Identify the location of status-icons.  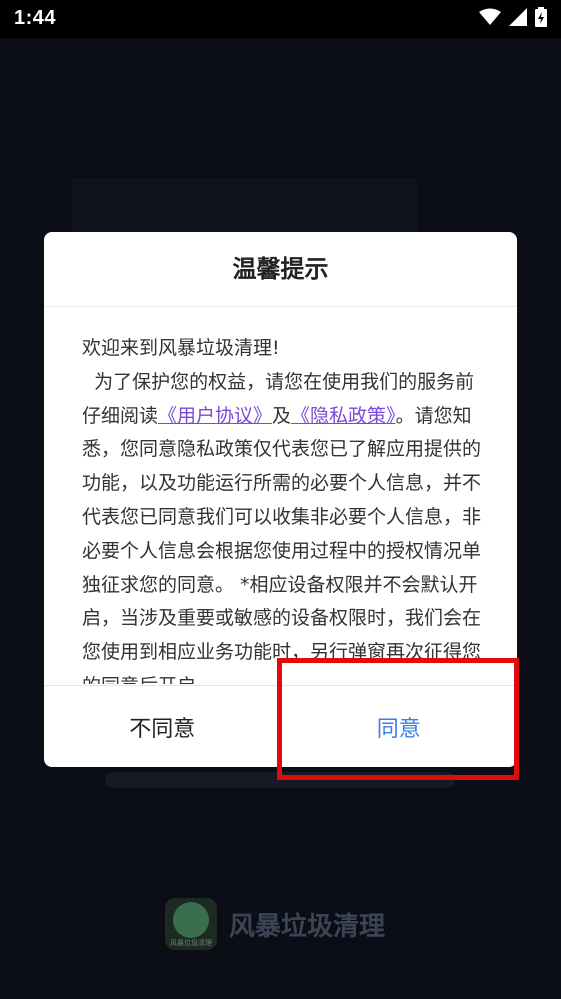
(513, 17).